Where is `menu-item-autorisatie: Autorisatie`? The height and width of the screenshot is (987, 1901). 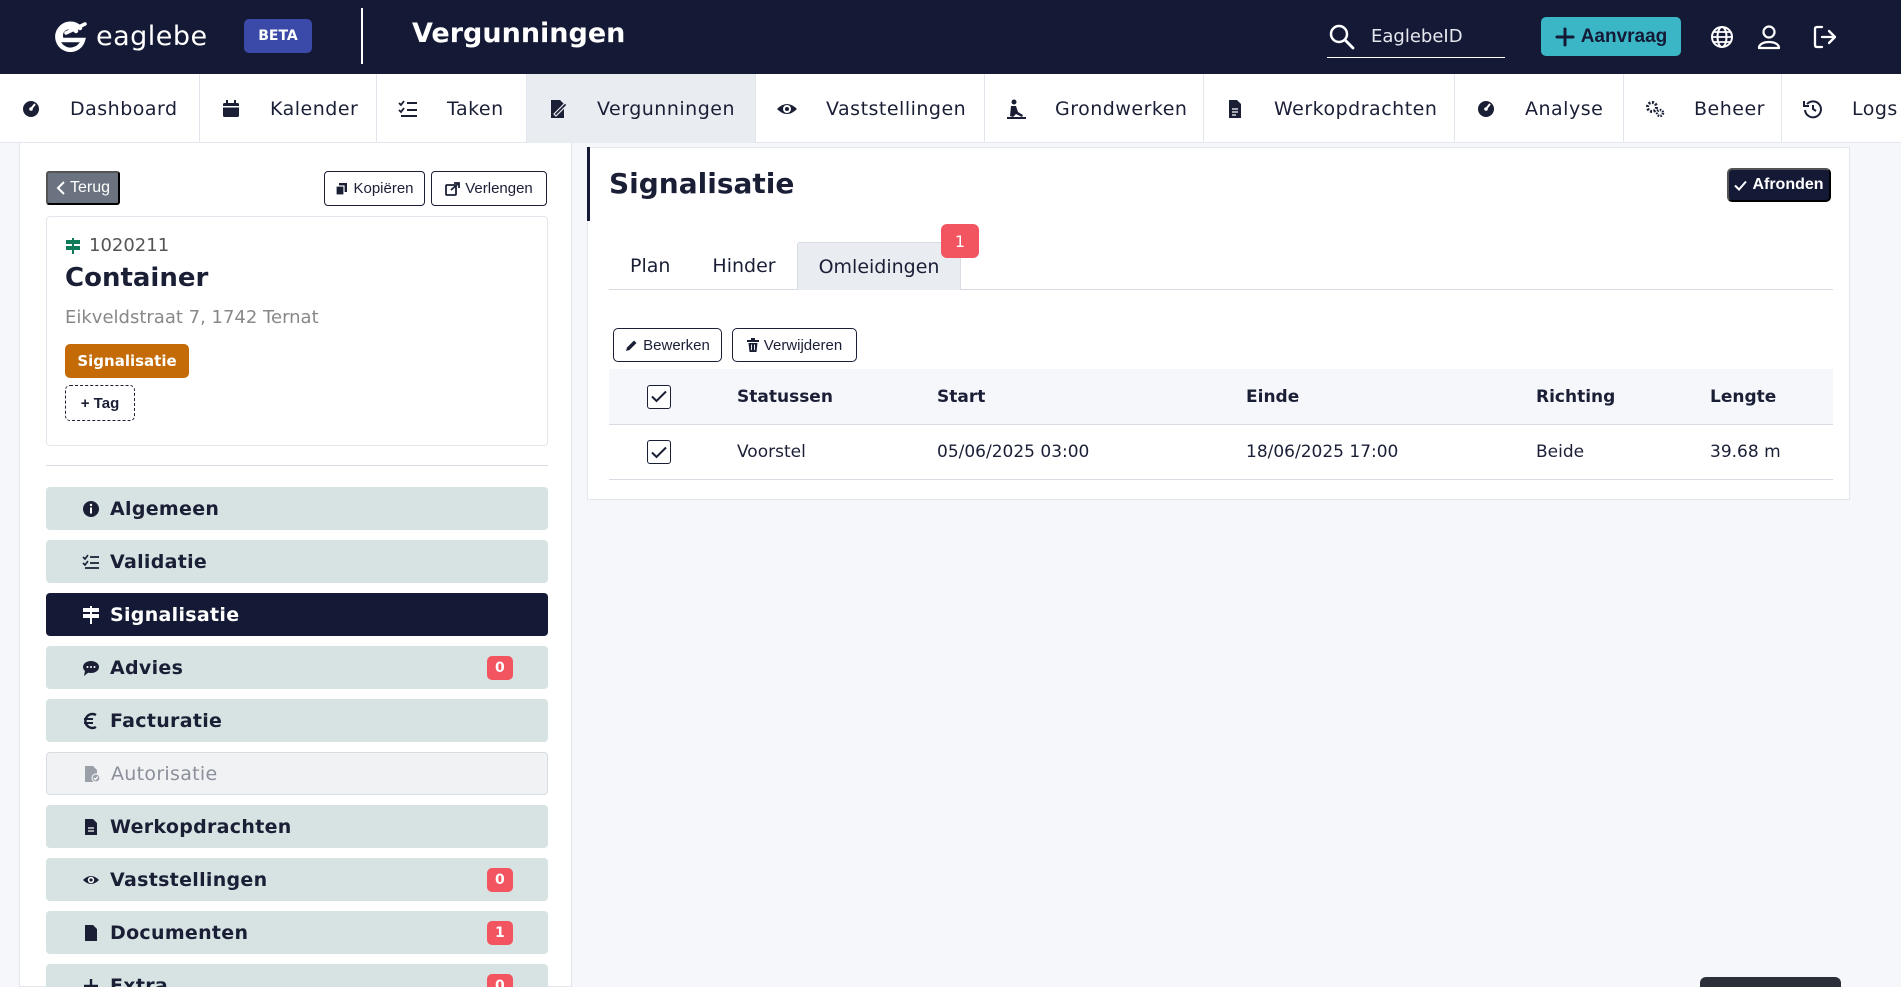
menu-item-autorisatie: Autorisatie is located at coordinates (297, 773).